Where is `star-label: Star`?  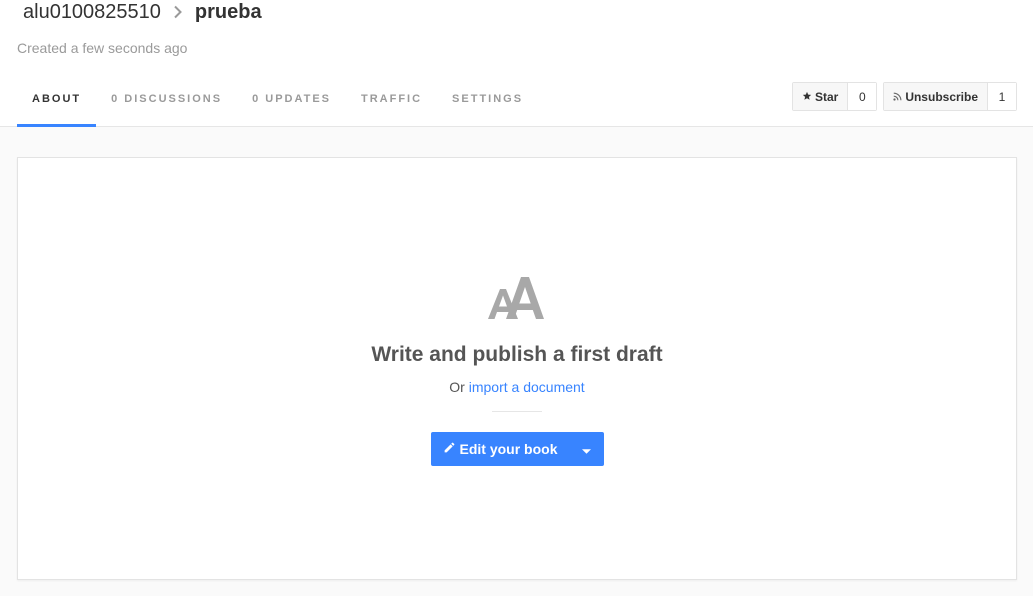
star-label: Star is located at coordinates (826, 96).